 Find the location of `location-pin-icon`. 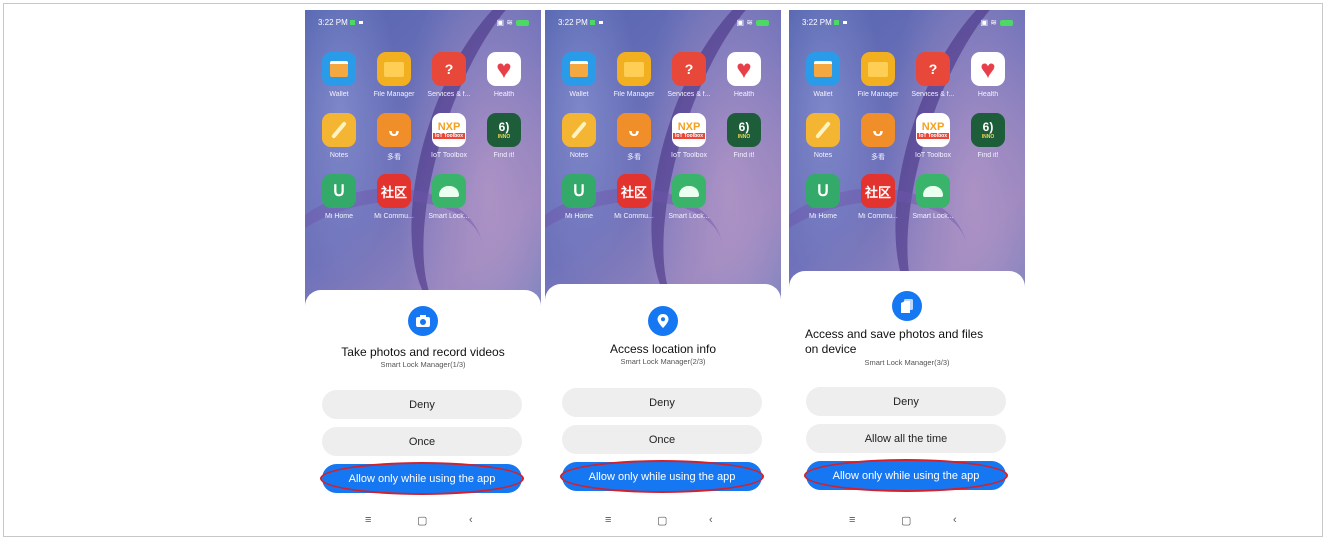

location-pin-icon is located at coordinates (663, 321).